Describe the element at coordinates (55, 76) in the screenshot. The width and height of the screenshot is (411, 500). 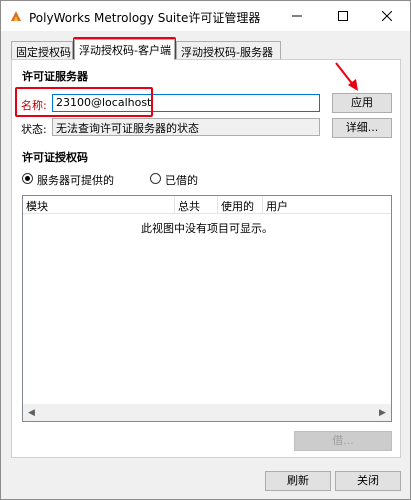
I see `server-section-title: 许可证服务器` at that location.